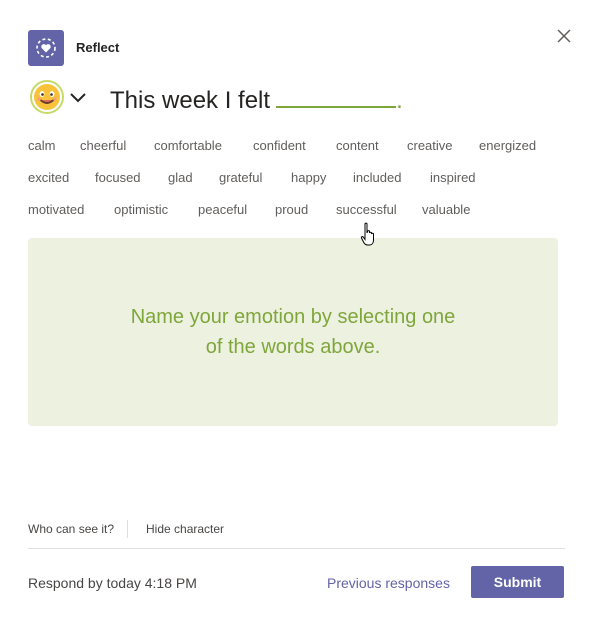 This screenshot has height=624, width=592. I want to click on prompt-period: ., so click(399, 100).